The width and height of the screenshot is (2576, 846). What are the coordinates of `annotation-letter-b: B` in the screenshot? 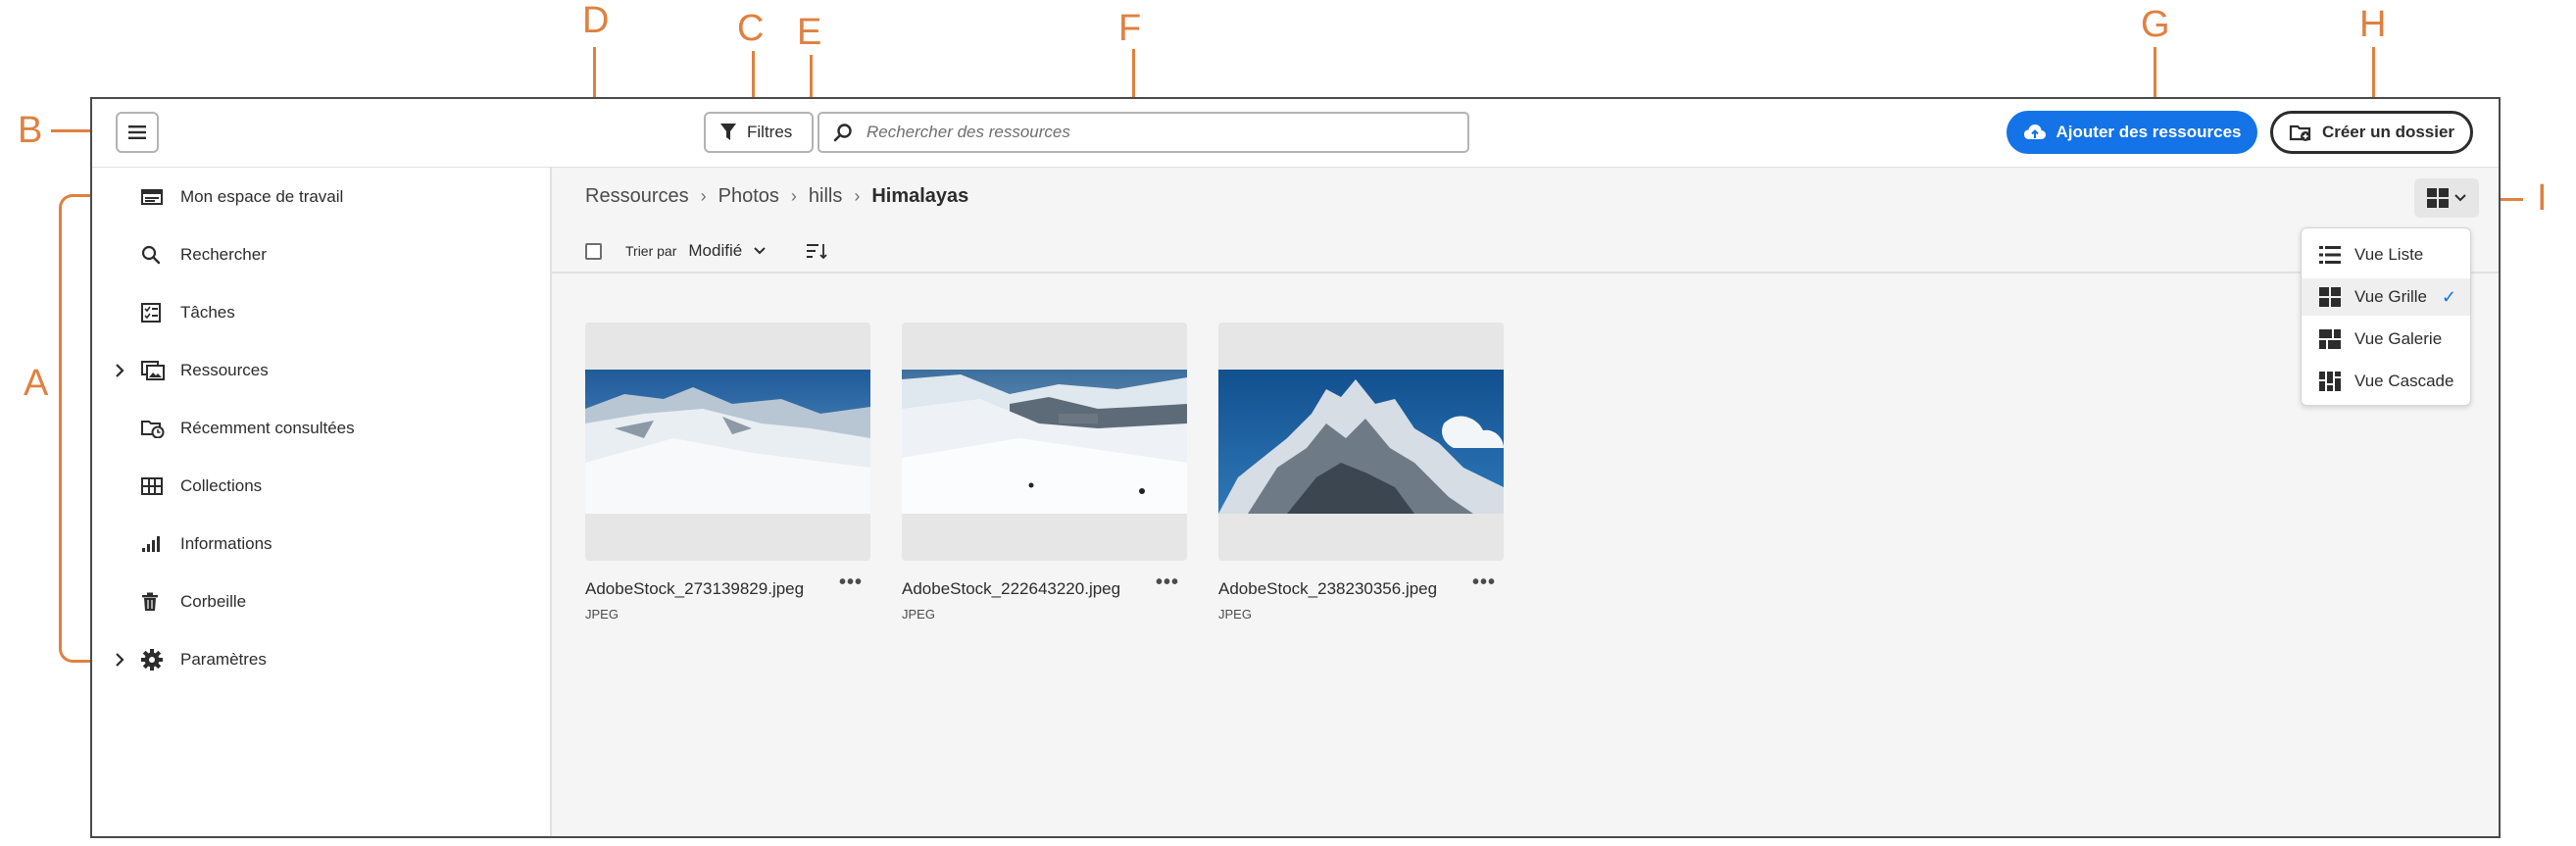 It's located at (30, 130).